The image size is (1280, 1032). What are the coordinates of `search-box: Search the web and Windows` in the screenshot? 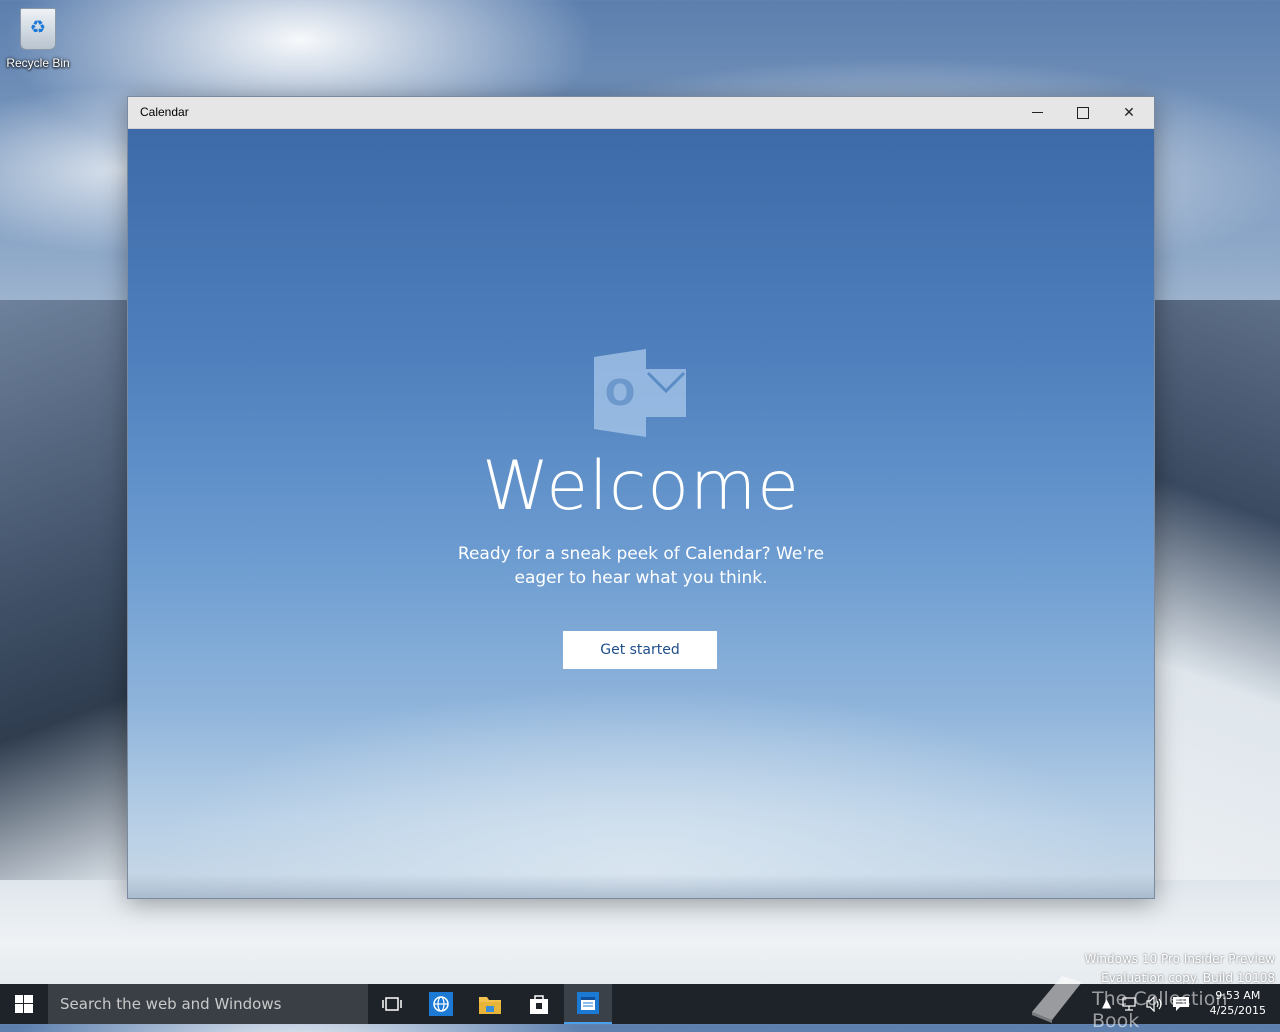 It's located at (208, 1004).